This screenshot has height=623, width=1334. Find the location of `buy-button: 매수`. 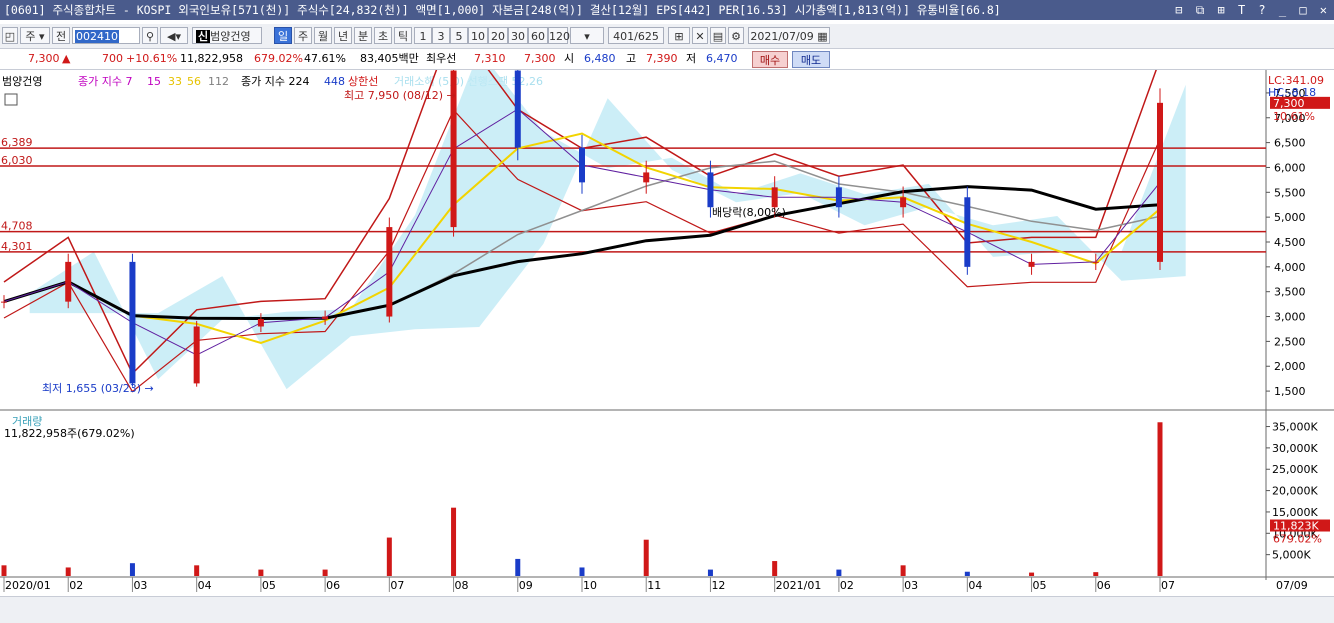

buy-button: 매수 is located at coordinates (770, 59).